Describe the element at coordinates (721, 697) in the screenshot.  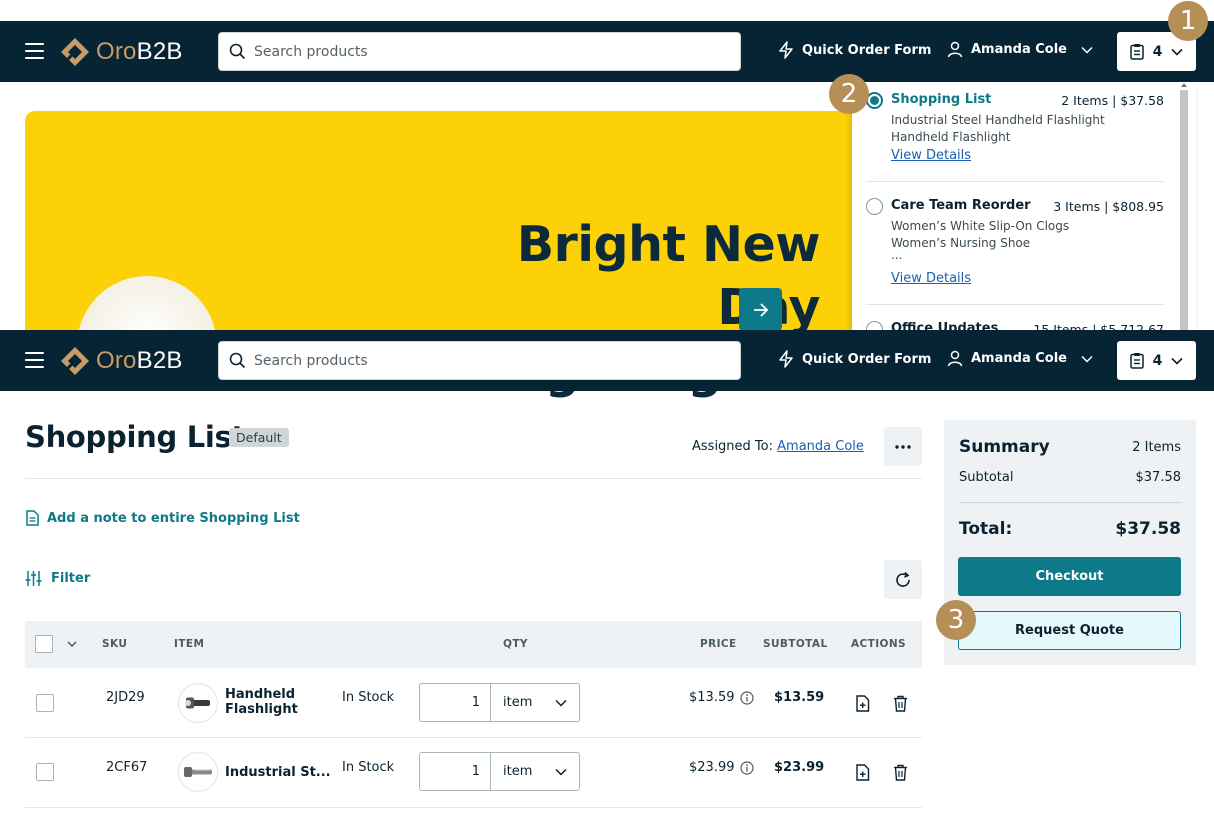
I see `row-price: $13.59` at that location.